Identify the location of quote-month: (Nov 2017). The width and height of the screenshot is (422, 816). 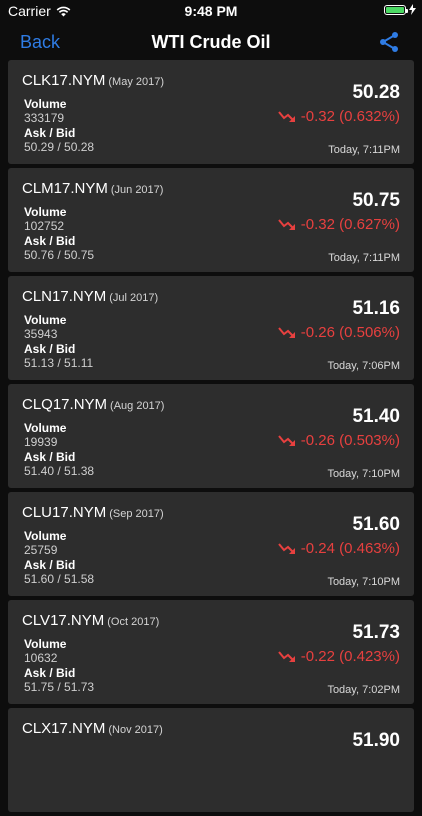
(135, 730).